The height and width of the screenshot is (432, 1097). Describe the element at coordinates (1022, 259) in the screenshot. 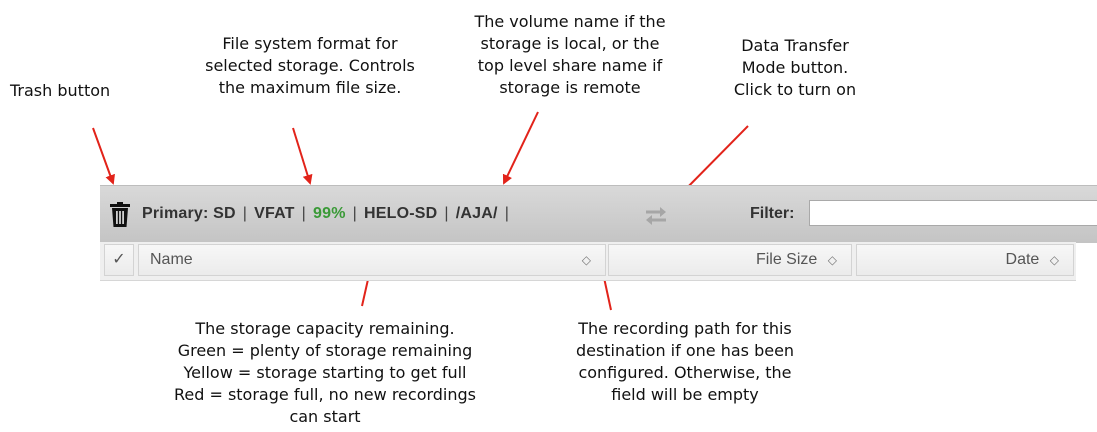

I see `column-header-date-label: Date` at that location.